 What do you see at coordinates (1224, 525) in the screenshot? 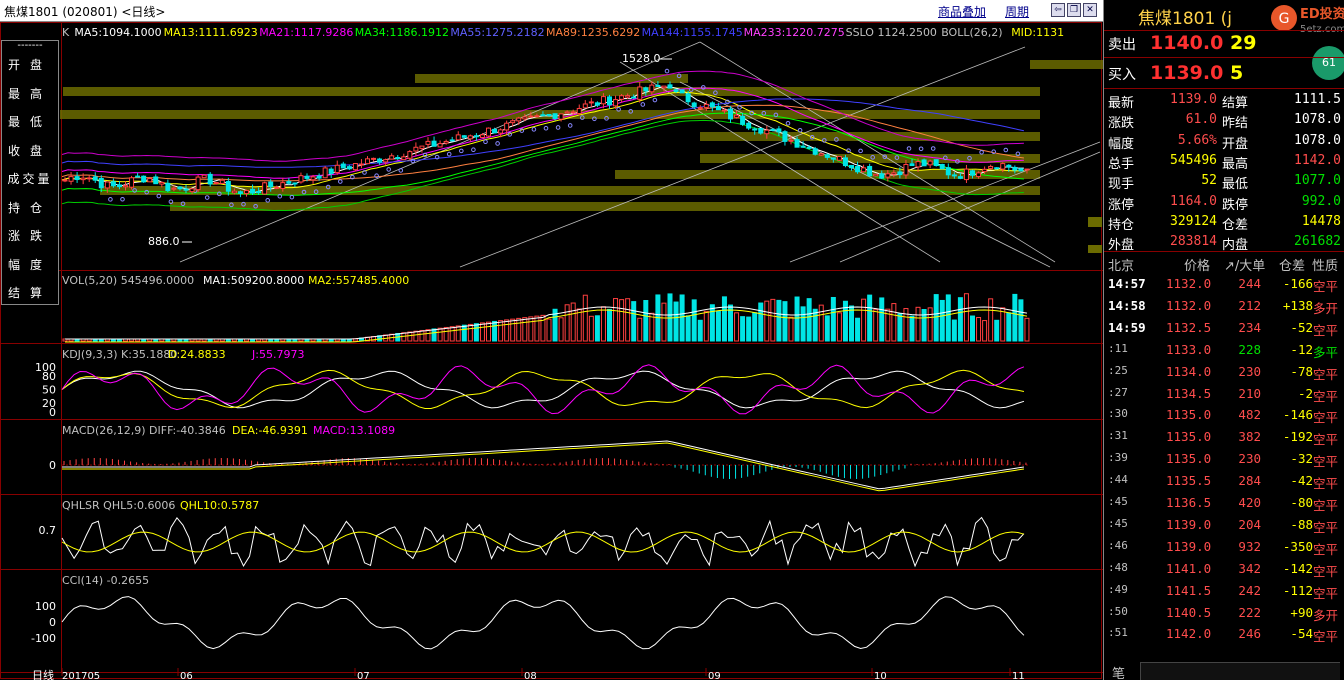
I see `tick-row: :45 1139.0 204 -88 空平` at bounding box center [1224, 525].